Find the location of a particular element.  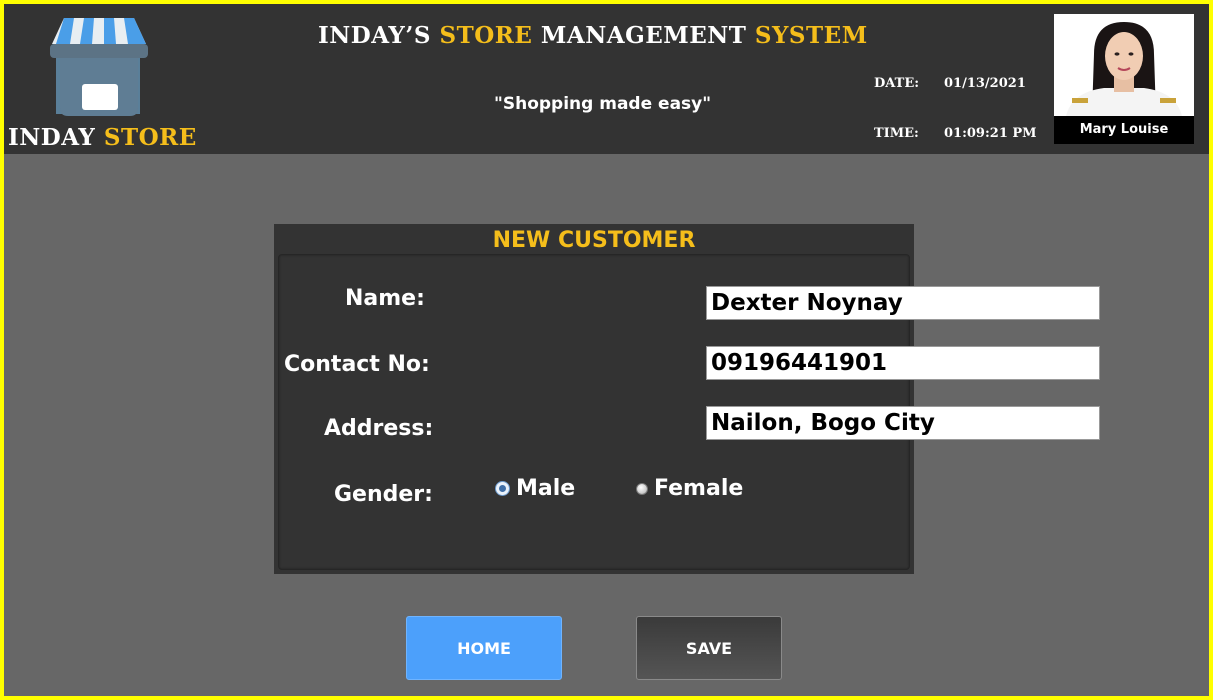

address-label: Address: is located at coordinates (379, 428).